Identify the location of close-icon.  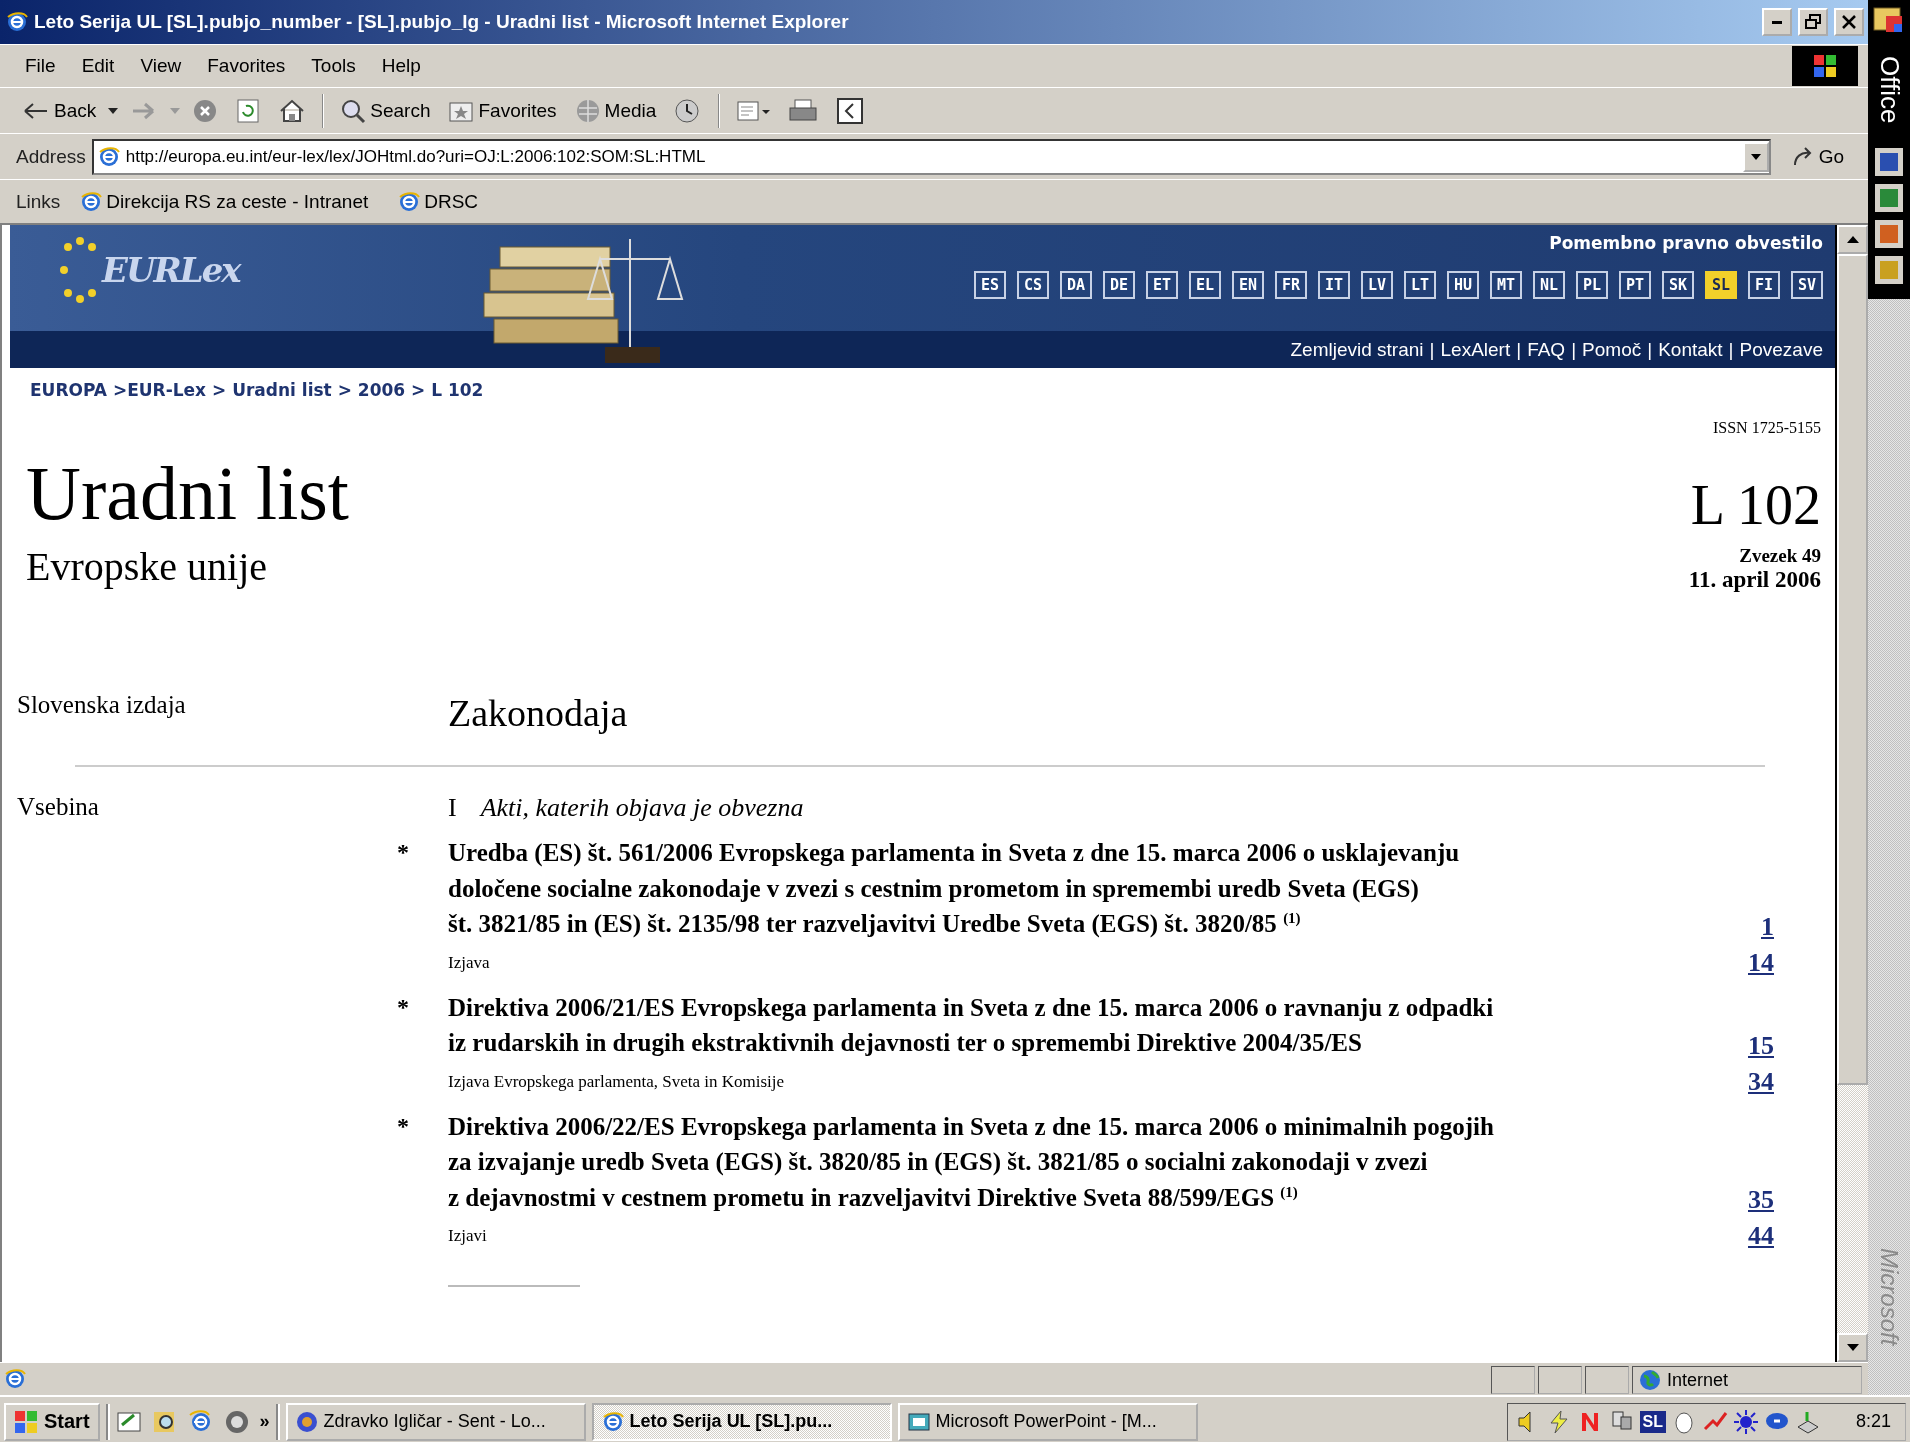
(1849, 22).